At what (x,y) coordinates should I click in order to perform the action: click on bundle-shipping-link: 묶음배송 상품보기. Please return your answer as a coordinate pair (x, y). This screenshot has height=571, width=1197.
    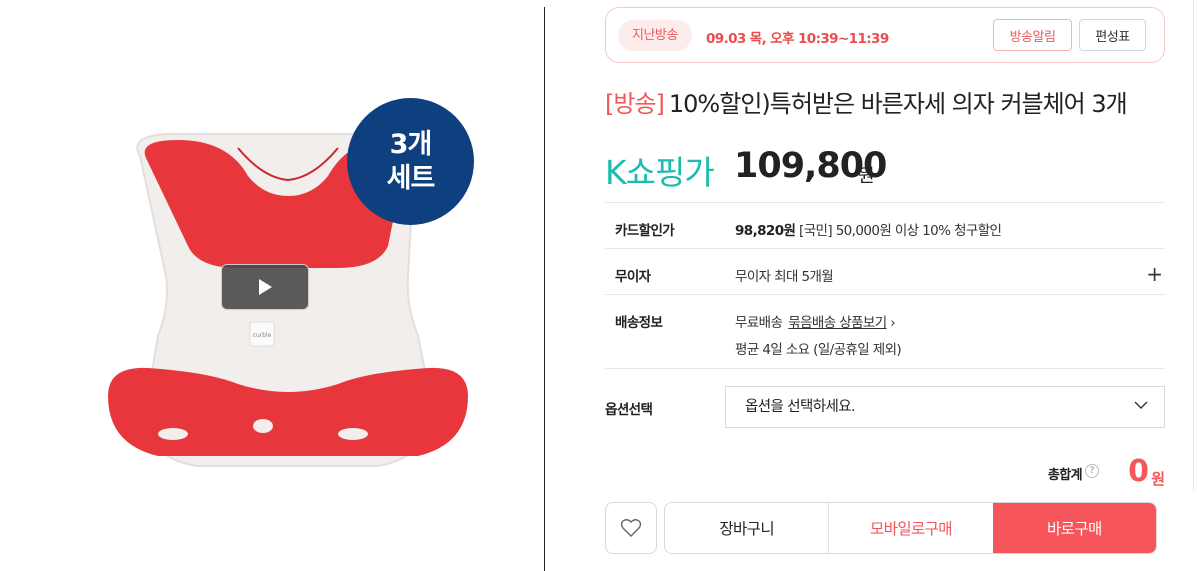
    Looking at the image, I should click on (837, 323).